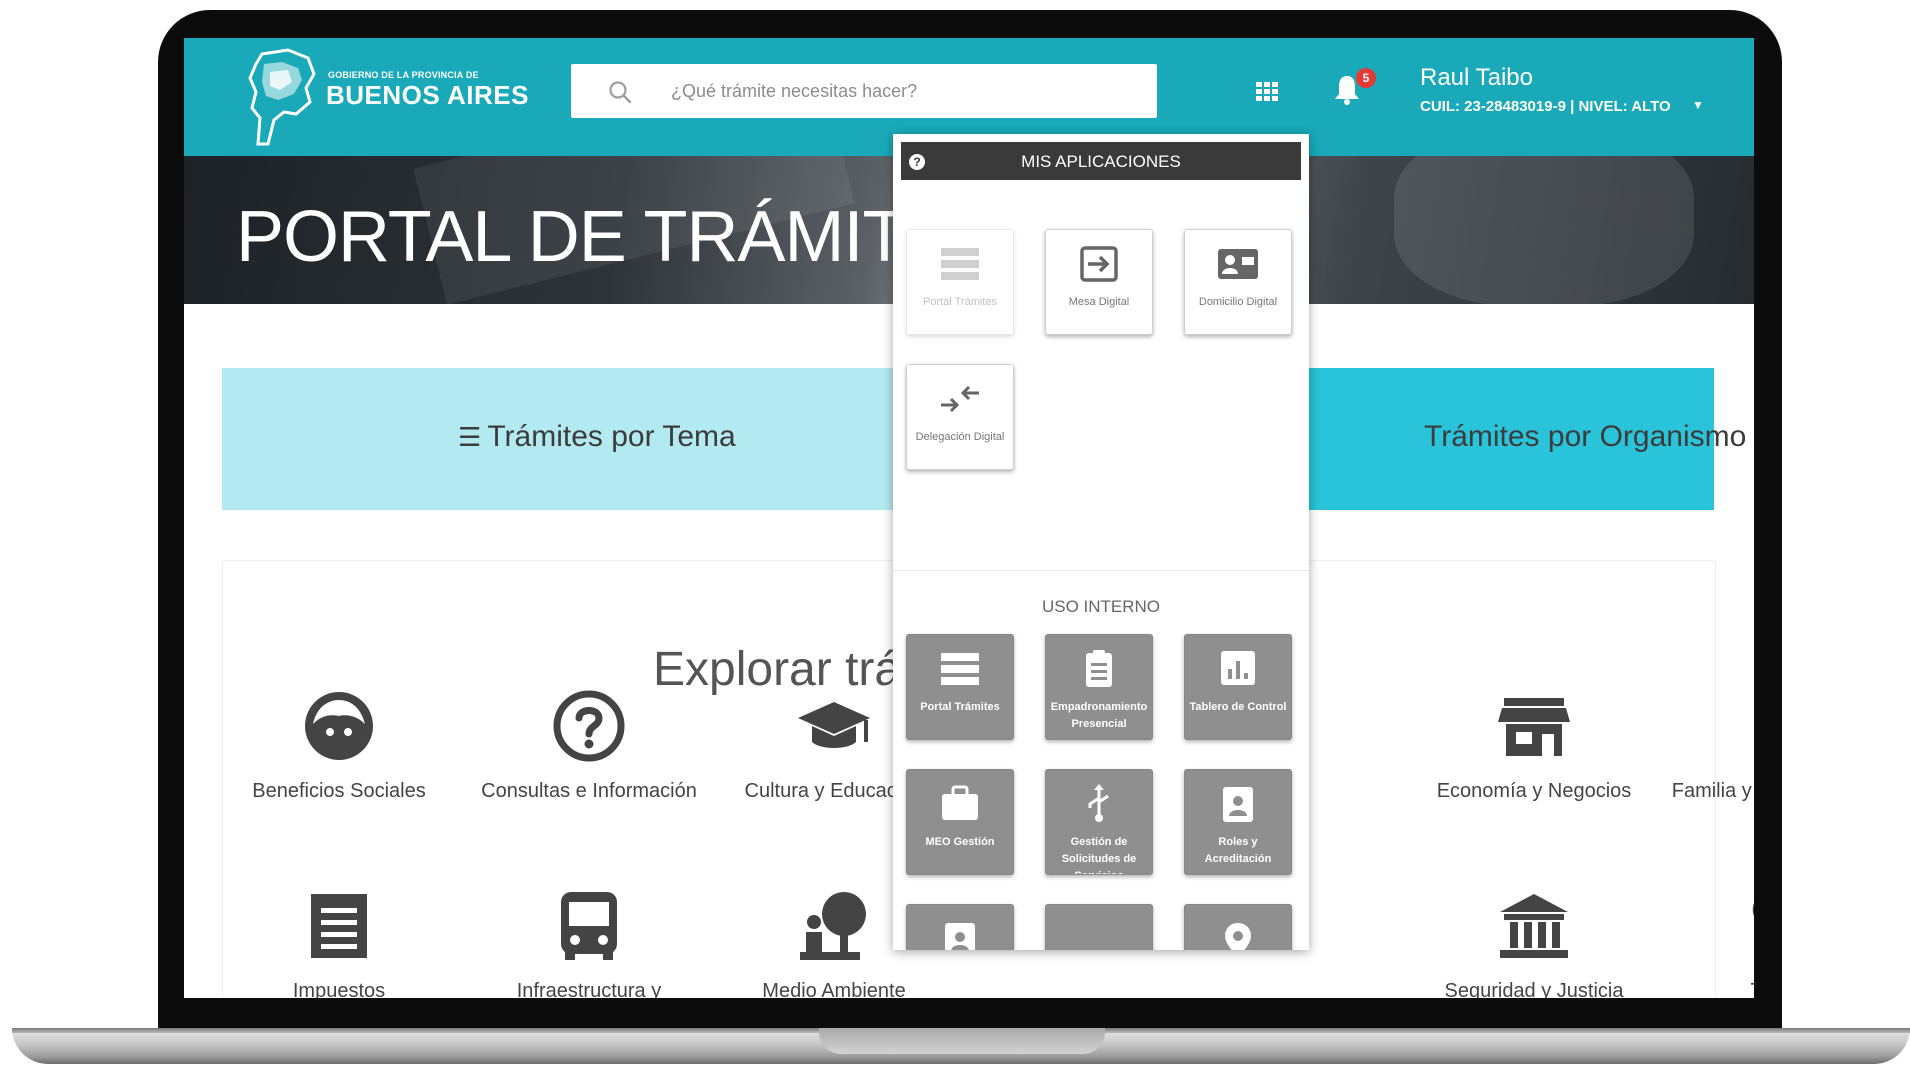 The image size is (1910, 1085). Describe the element at coordinates (1544, 230) in the screenshot. I see `hero-shoulder-shape` at that location.